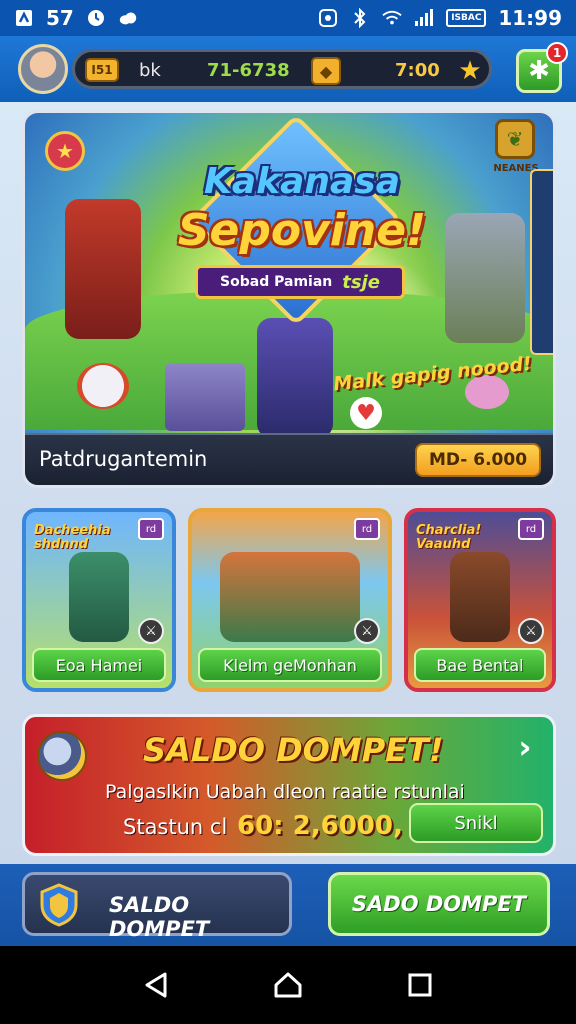 The width and height of the screenshot is (576, 1024). What do you see at coordinates (361, 282) in the screenshot?
I see `logo-ribbon-tag: tsje` at bounding box center [361, 282].